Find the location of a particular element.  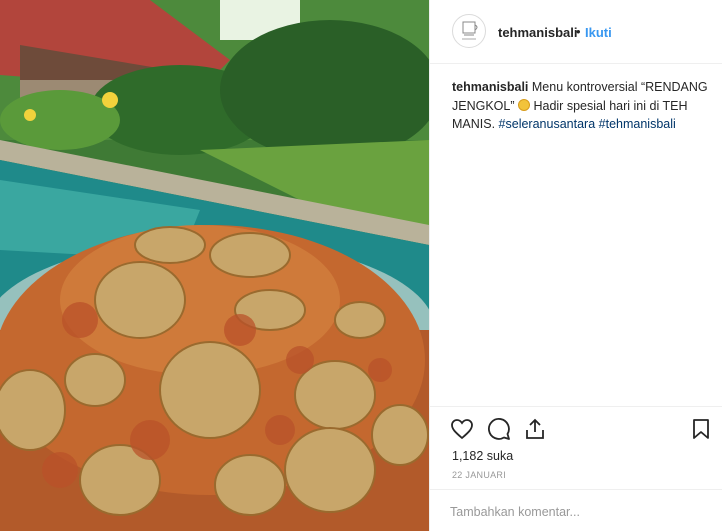

post-header: tehmanisbali • Ikuti is located at coordinates (576, 32).